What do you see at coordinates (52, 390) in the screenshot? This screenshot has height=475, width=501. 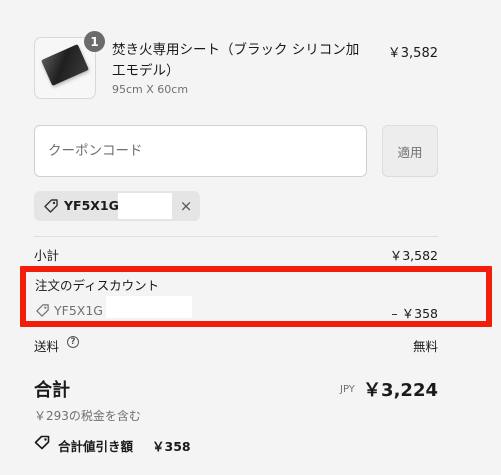 I see `total-label: 合計` at bounding box center [52, 390].